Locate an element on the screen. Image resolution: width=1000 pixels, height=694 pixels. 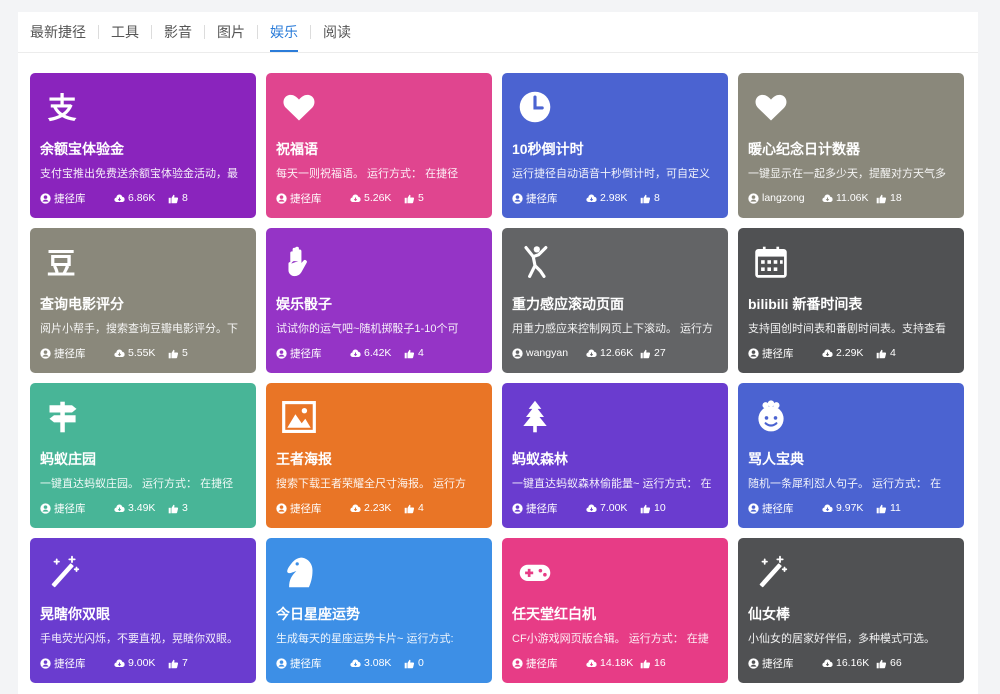
tab-2: 影音 is located at coordinates (178, 32).